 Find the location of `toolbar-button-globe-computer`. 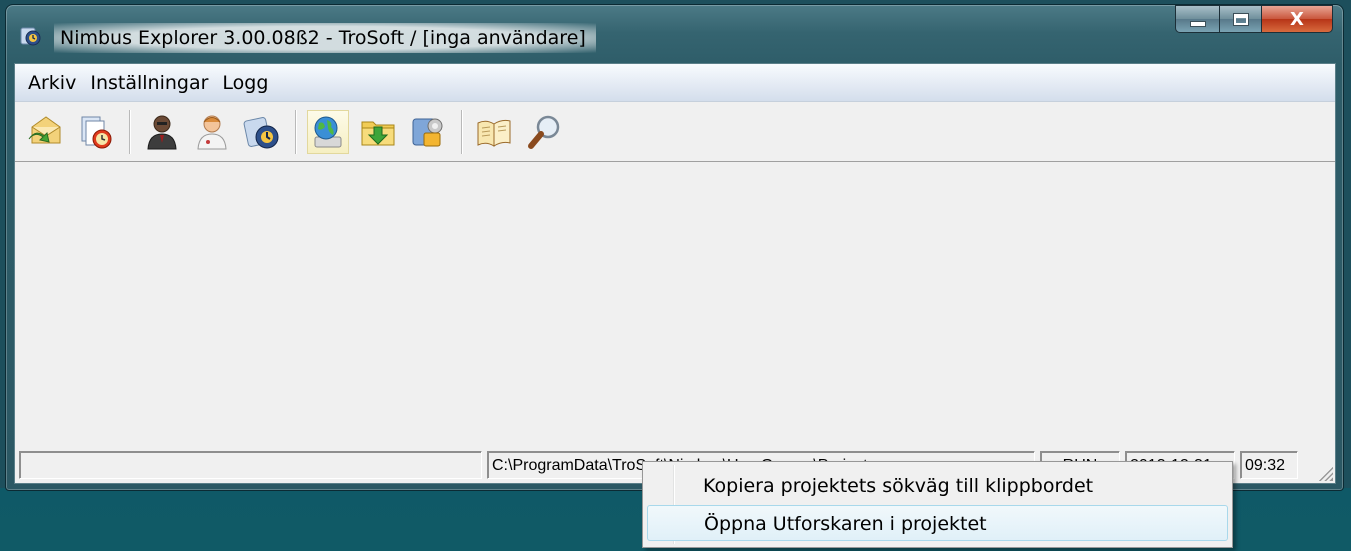

toolbar-button-globe-computer is located at coordinates (328, 131).